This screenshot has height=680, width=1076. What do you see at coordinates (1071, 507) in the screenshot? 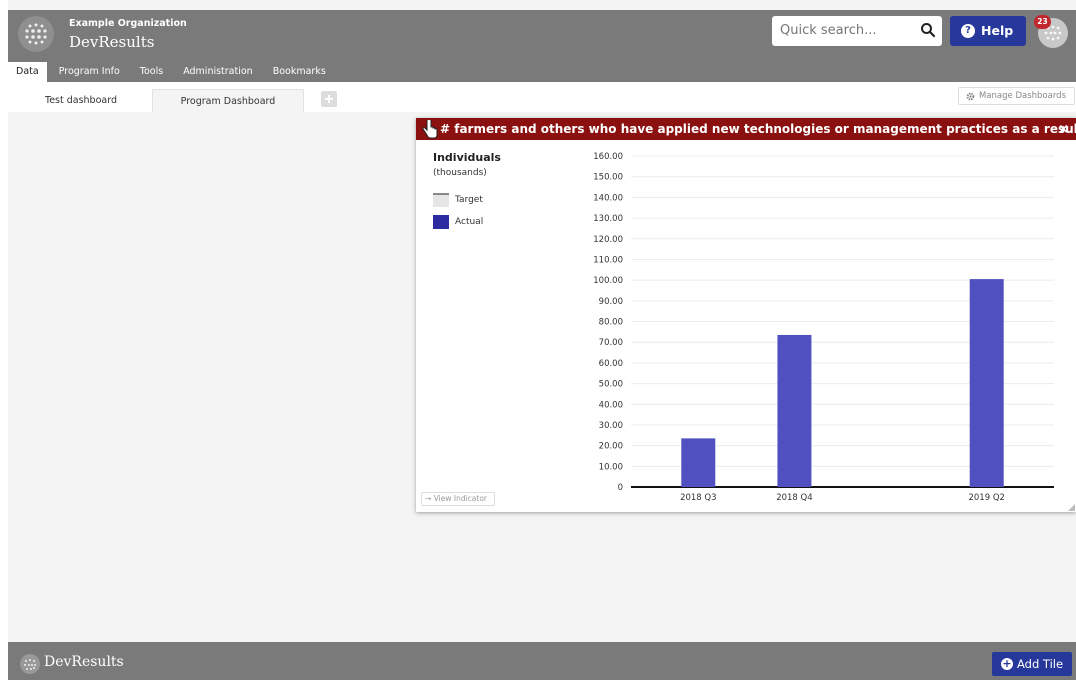
I see `resize-handle` at bounding box center [1071, 507].